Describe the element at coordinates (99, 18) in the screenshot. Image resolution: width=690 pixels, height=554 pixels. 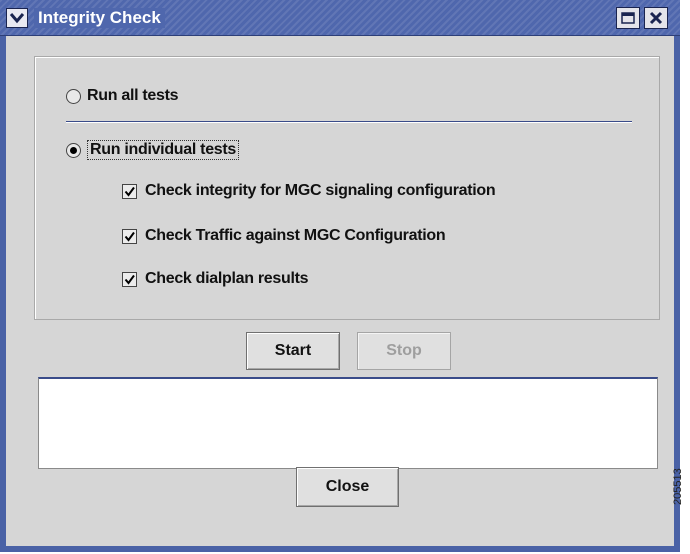
I see `window-title: Integrity Check` at that location.